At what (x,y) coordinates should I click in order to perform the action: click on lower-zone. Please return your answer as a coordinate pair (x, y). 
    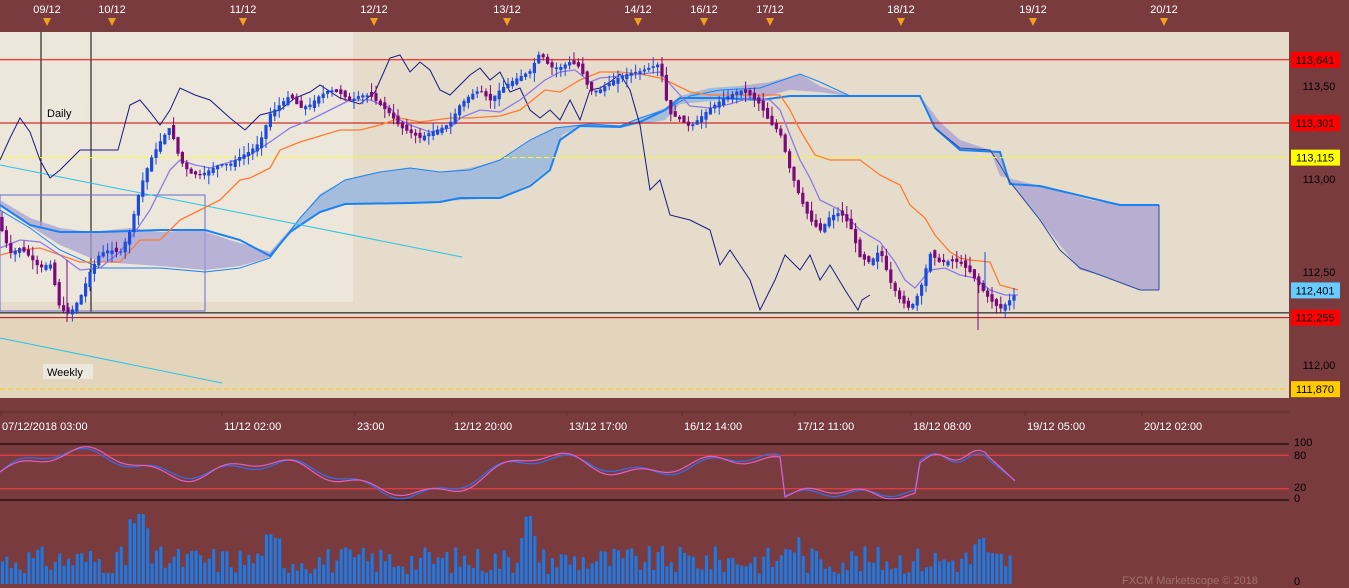
    Looking at the image, I should click on (644, 358).